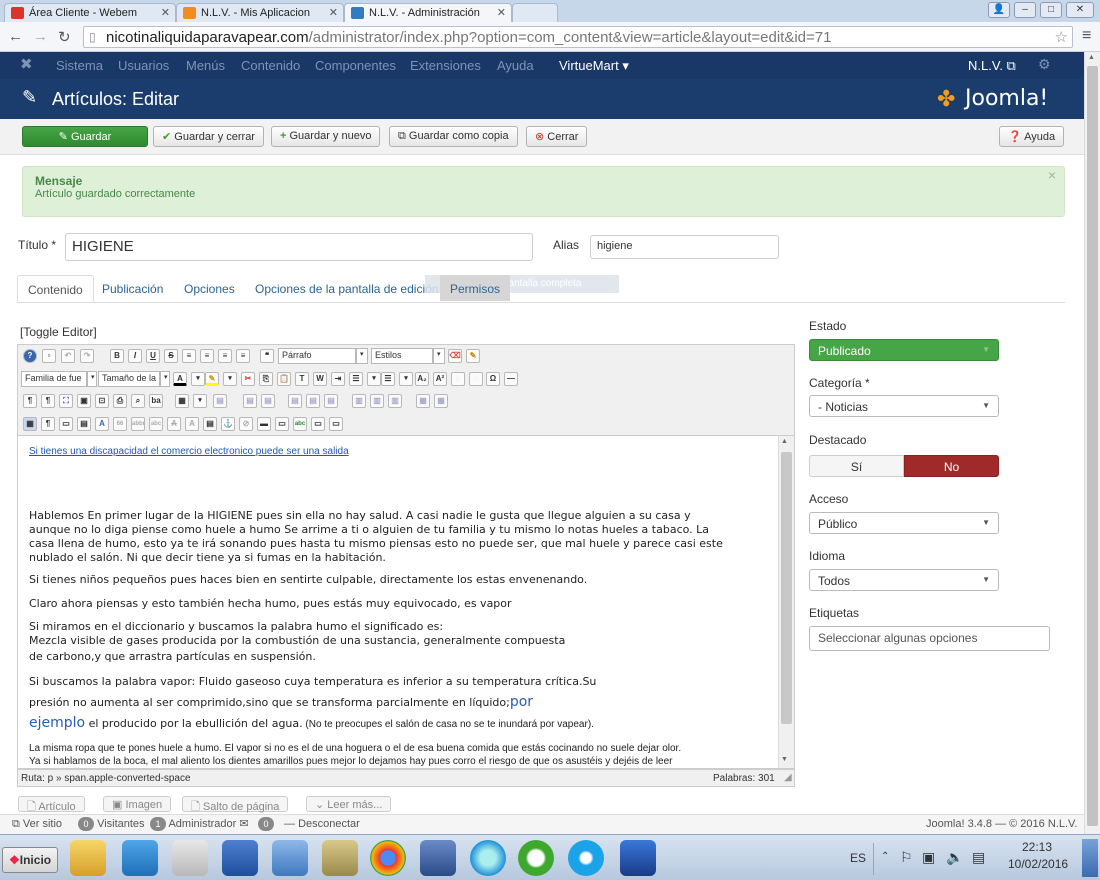 Image resolution: width=1100 pixels, height=880 pixels. Describe the element at coordinates (85, 136) in the screenshot. I see `save-button: ✎ Guardar` at that location.